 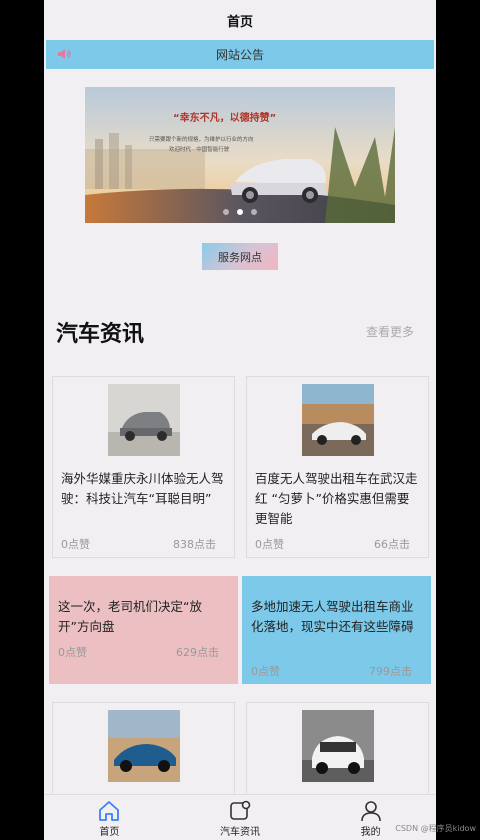 I want to click on speaker-icon, so click(x=64, y=54).